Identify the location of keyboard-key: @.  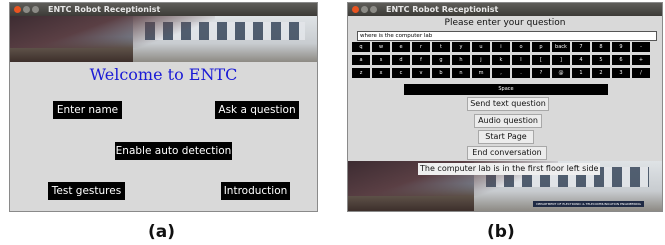
(561, 73).